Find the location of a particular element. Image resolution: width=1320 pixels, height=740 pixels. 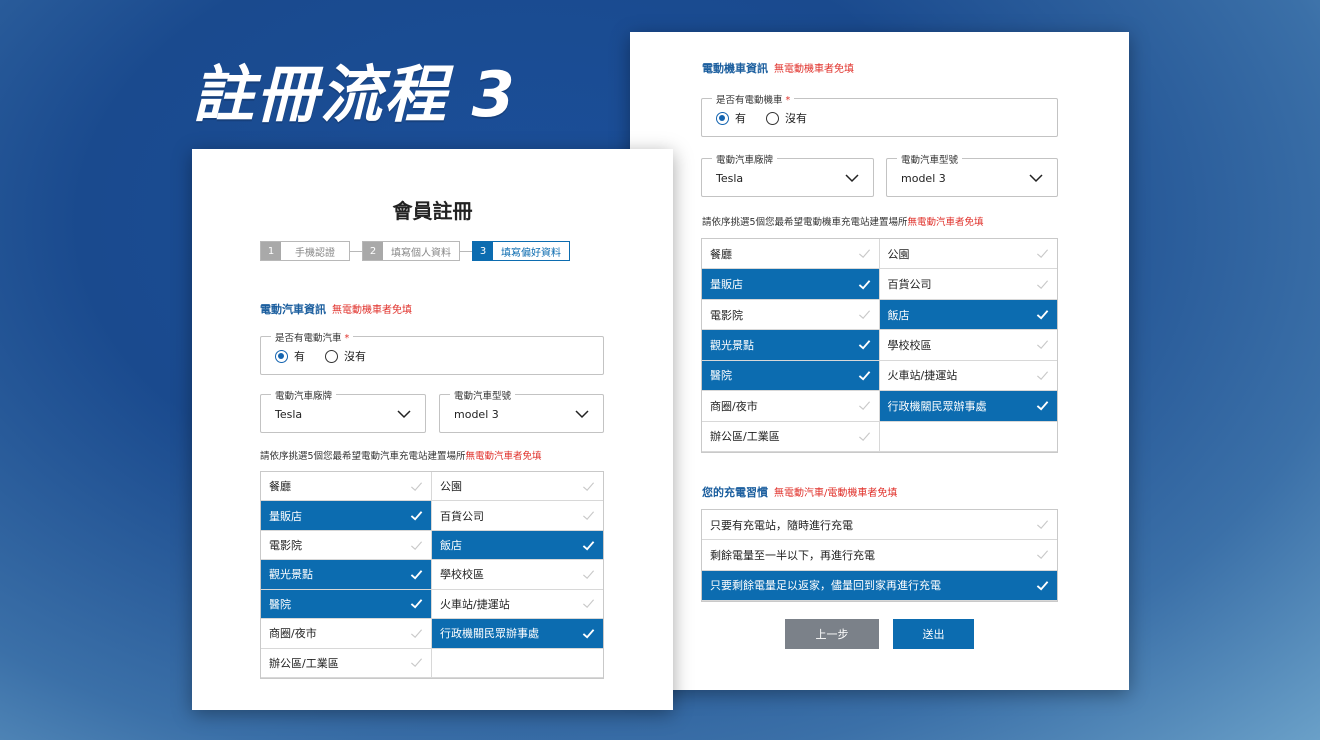

car-place-option: 火車站/捷運站 is located at coordinates (517, 605).